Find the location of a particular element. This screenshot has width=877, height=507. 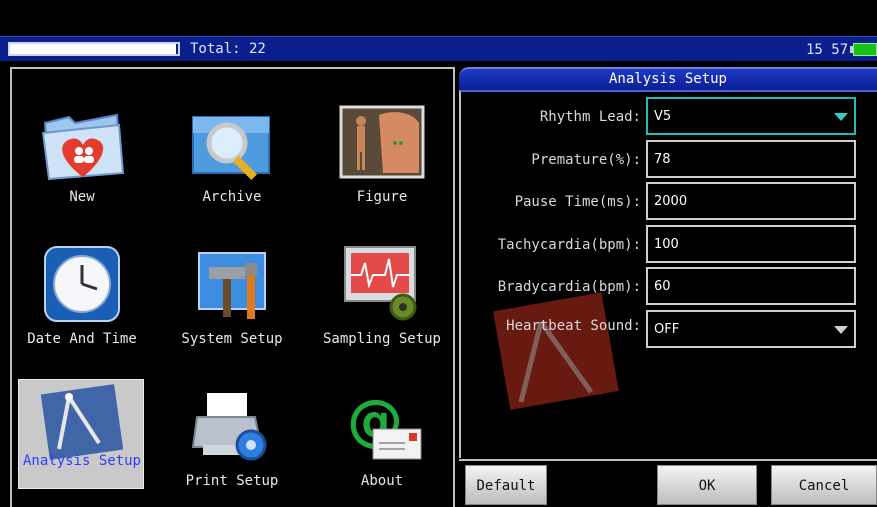

rhythm-lead-value: V5 is located at coordinates (663, 116).